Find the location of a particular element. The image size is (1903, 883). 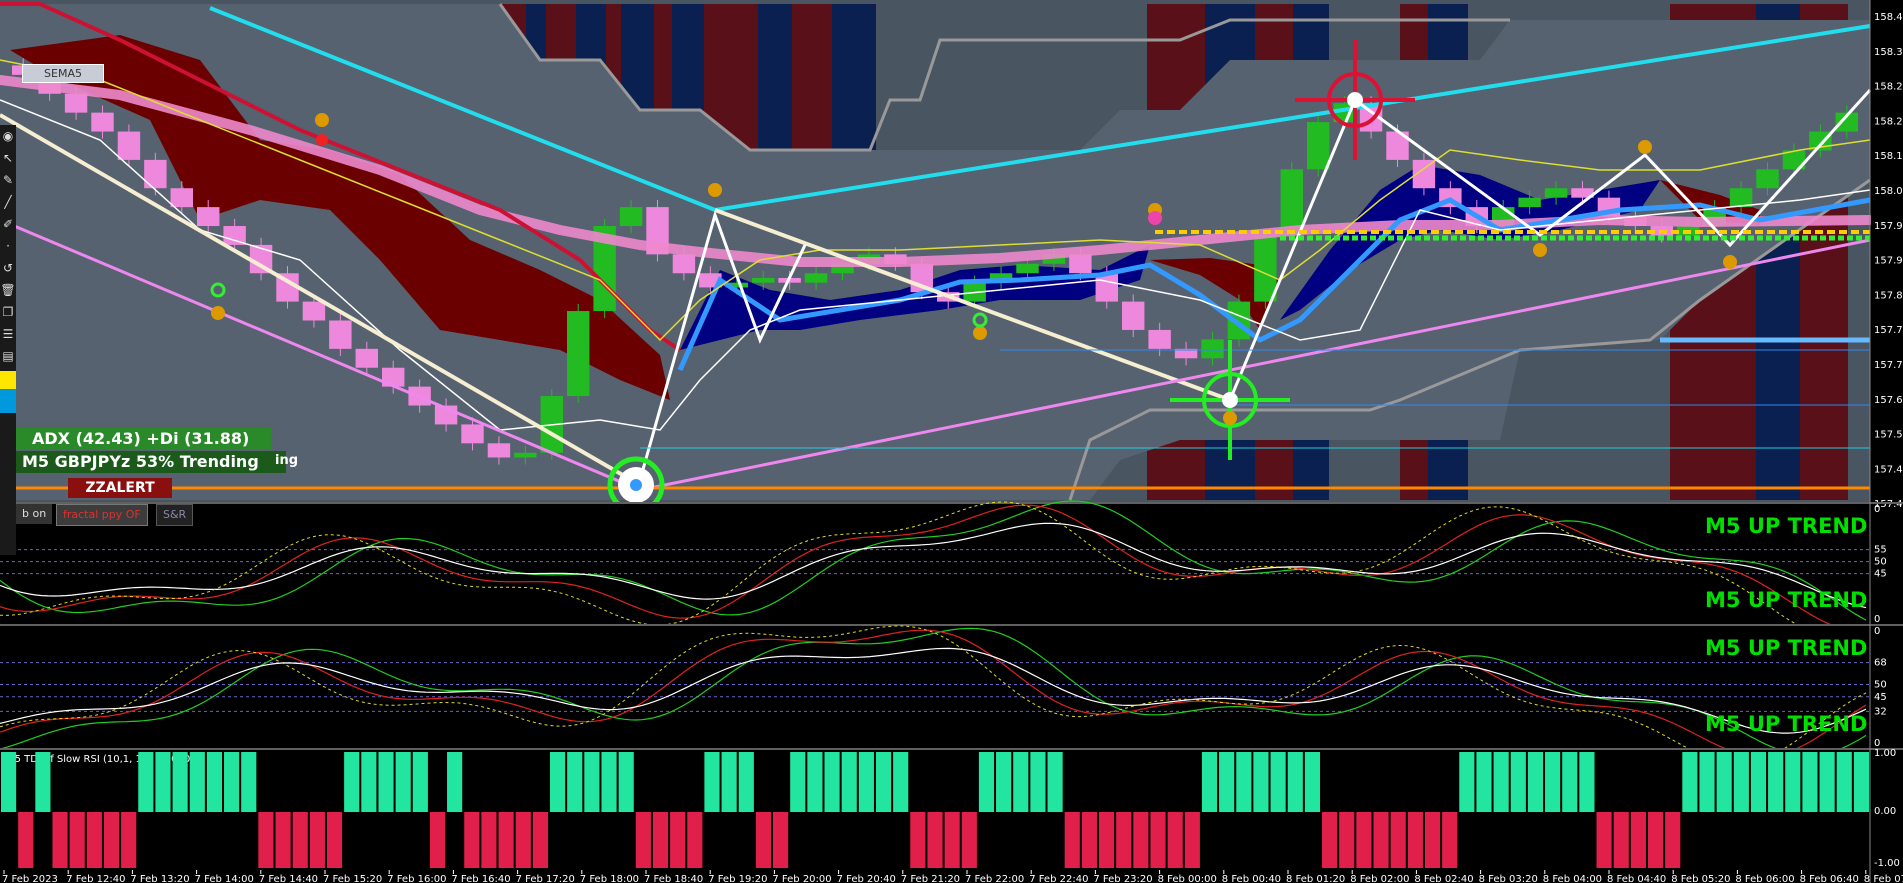

tab-sr: S&R is located at coordinates (175, 515).